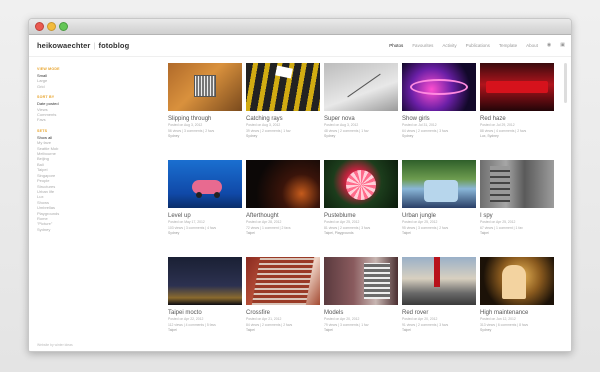  I want to click on photo-set-tag: Taipei, Playgrounds, so click(361, 233).